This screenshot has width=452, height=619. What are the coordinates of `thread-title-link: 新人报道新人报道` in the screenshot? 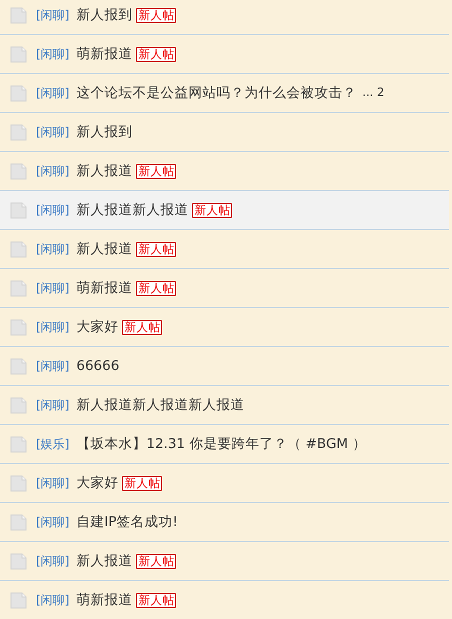 It's located at (132, 210).